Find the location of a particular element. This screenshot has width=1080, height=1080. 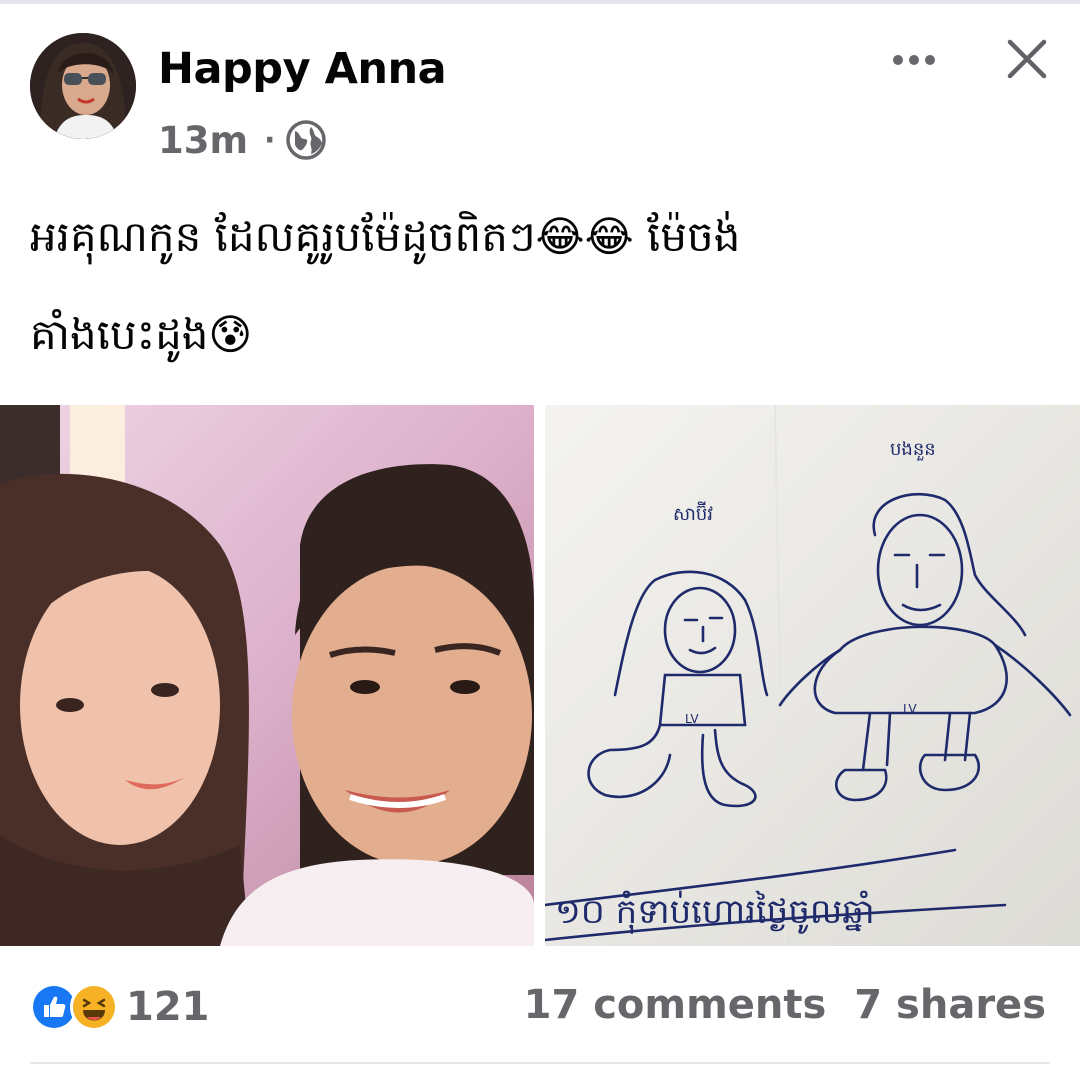

caption-line-2: គាំងបេះដូង😰 is located at coordinates (141, 334).